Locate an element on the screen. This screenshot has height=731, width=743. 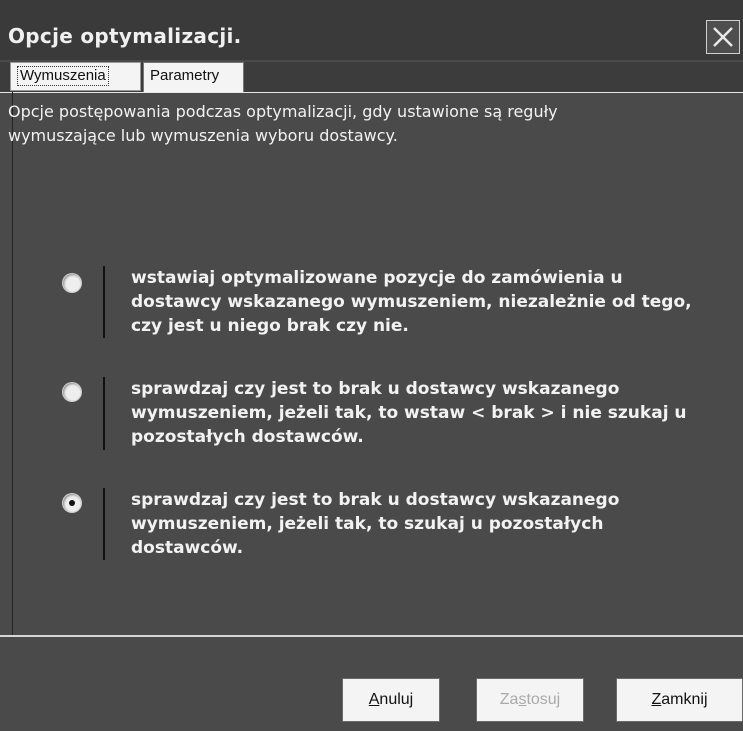
tab-parametry: Parametry is located at coordinates (193, 77).